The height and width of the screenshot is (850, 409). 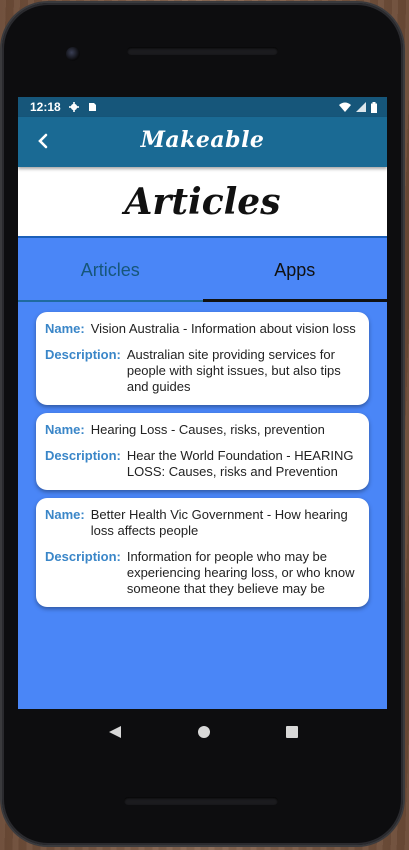 I want to click on nav-back-icon, so click(x=115, y=732).